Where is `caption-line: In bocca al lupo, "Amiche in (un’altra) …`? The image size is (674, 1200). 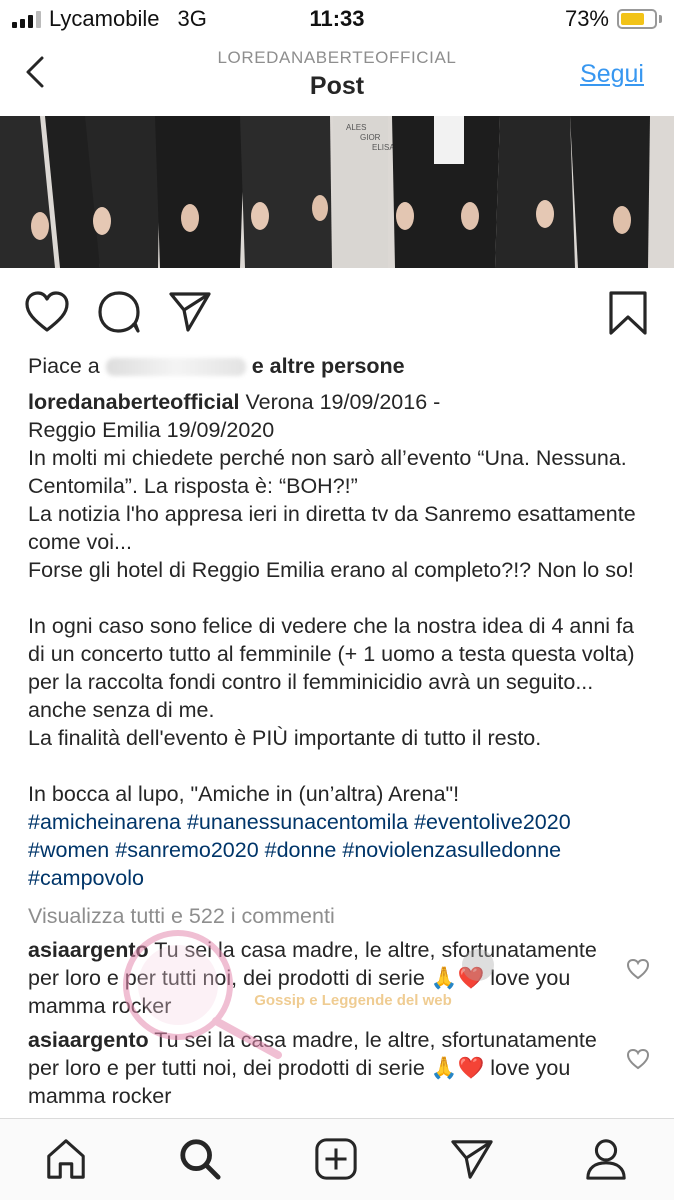 caption-line: In bocca al lupo, "Amiche in (un’altra) … is located at coordinates (244, 794).